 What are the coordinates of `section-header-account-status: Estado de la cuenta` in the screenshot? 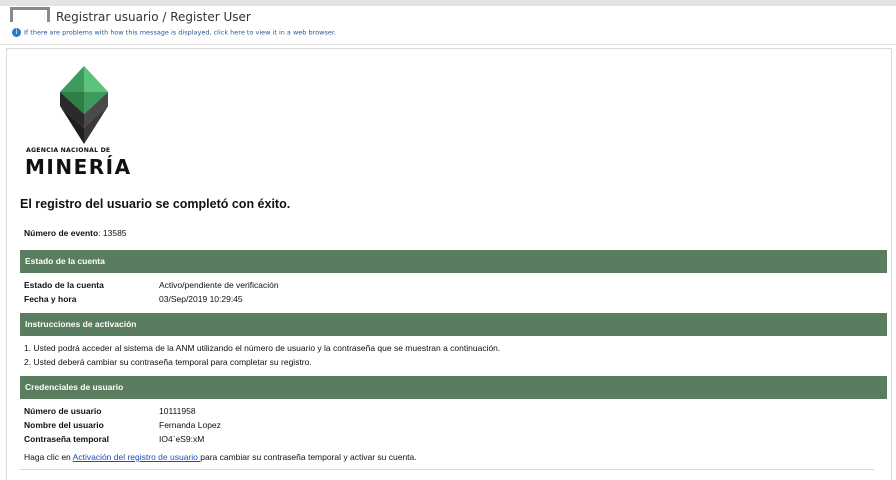 It's located at (453, 261).